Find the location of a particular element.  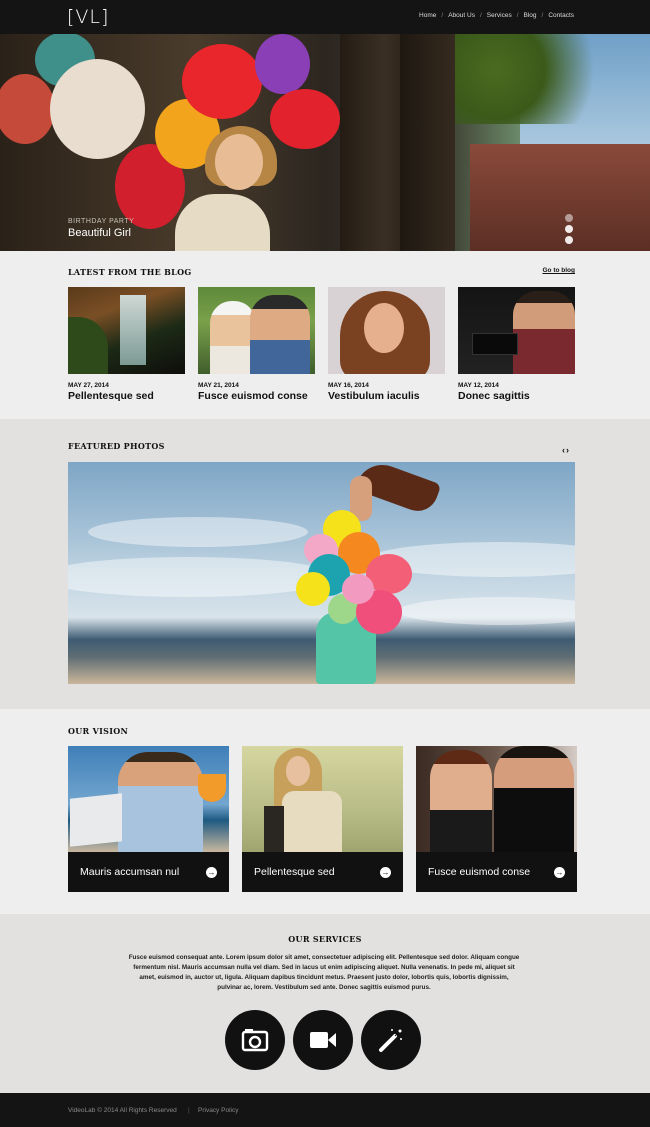

vision-card-caption: Fusce euismod conse → is located at coordinates (496, 872).